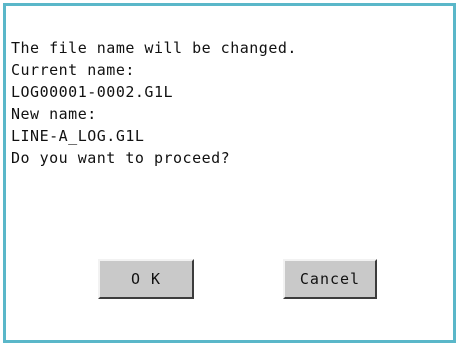 This screenshot has height=345, width=458. What do you see at coordinates (92, 92) in the screenshot?
I see `current-name-value: LOG00001-0002.G1L` at bounding box center [92, 92].